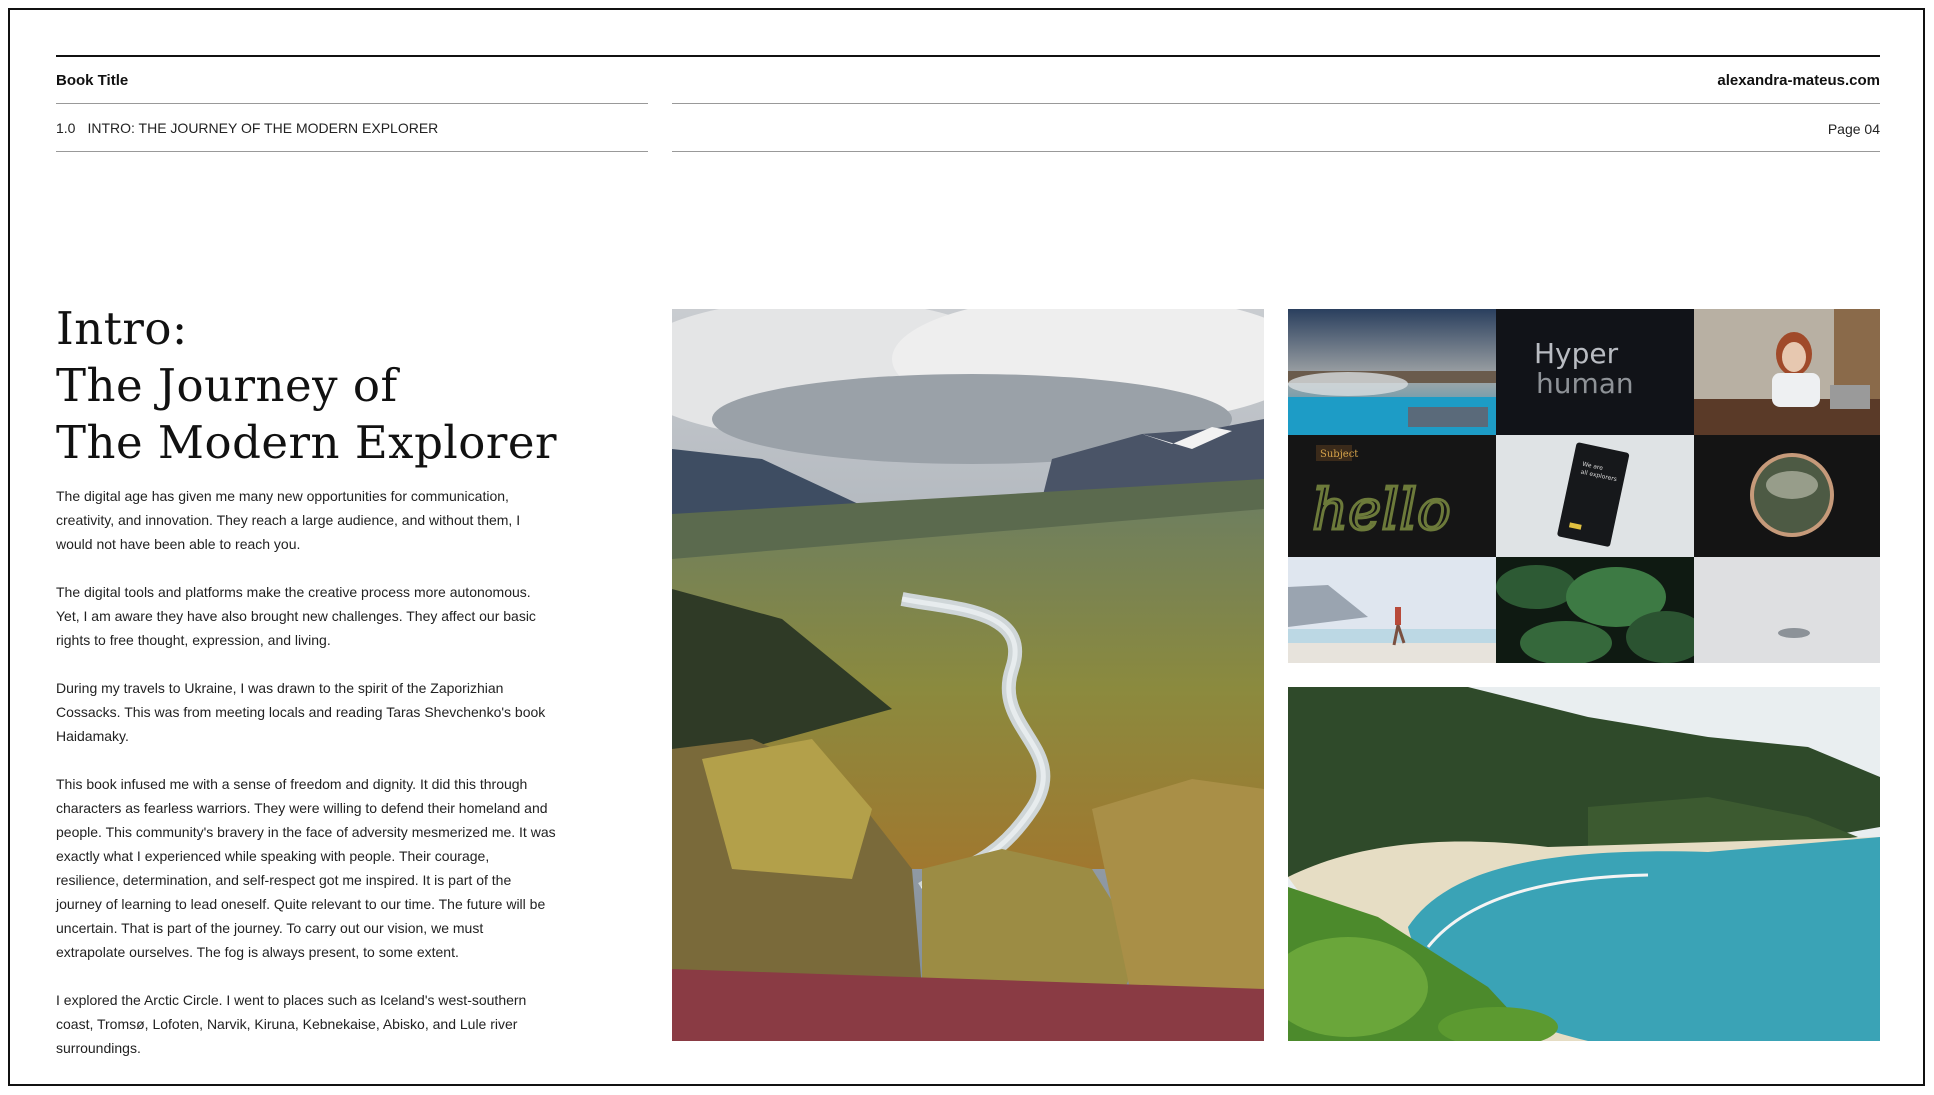  I want to click on subject-tag: Subject, so click(1339, 454).